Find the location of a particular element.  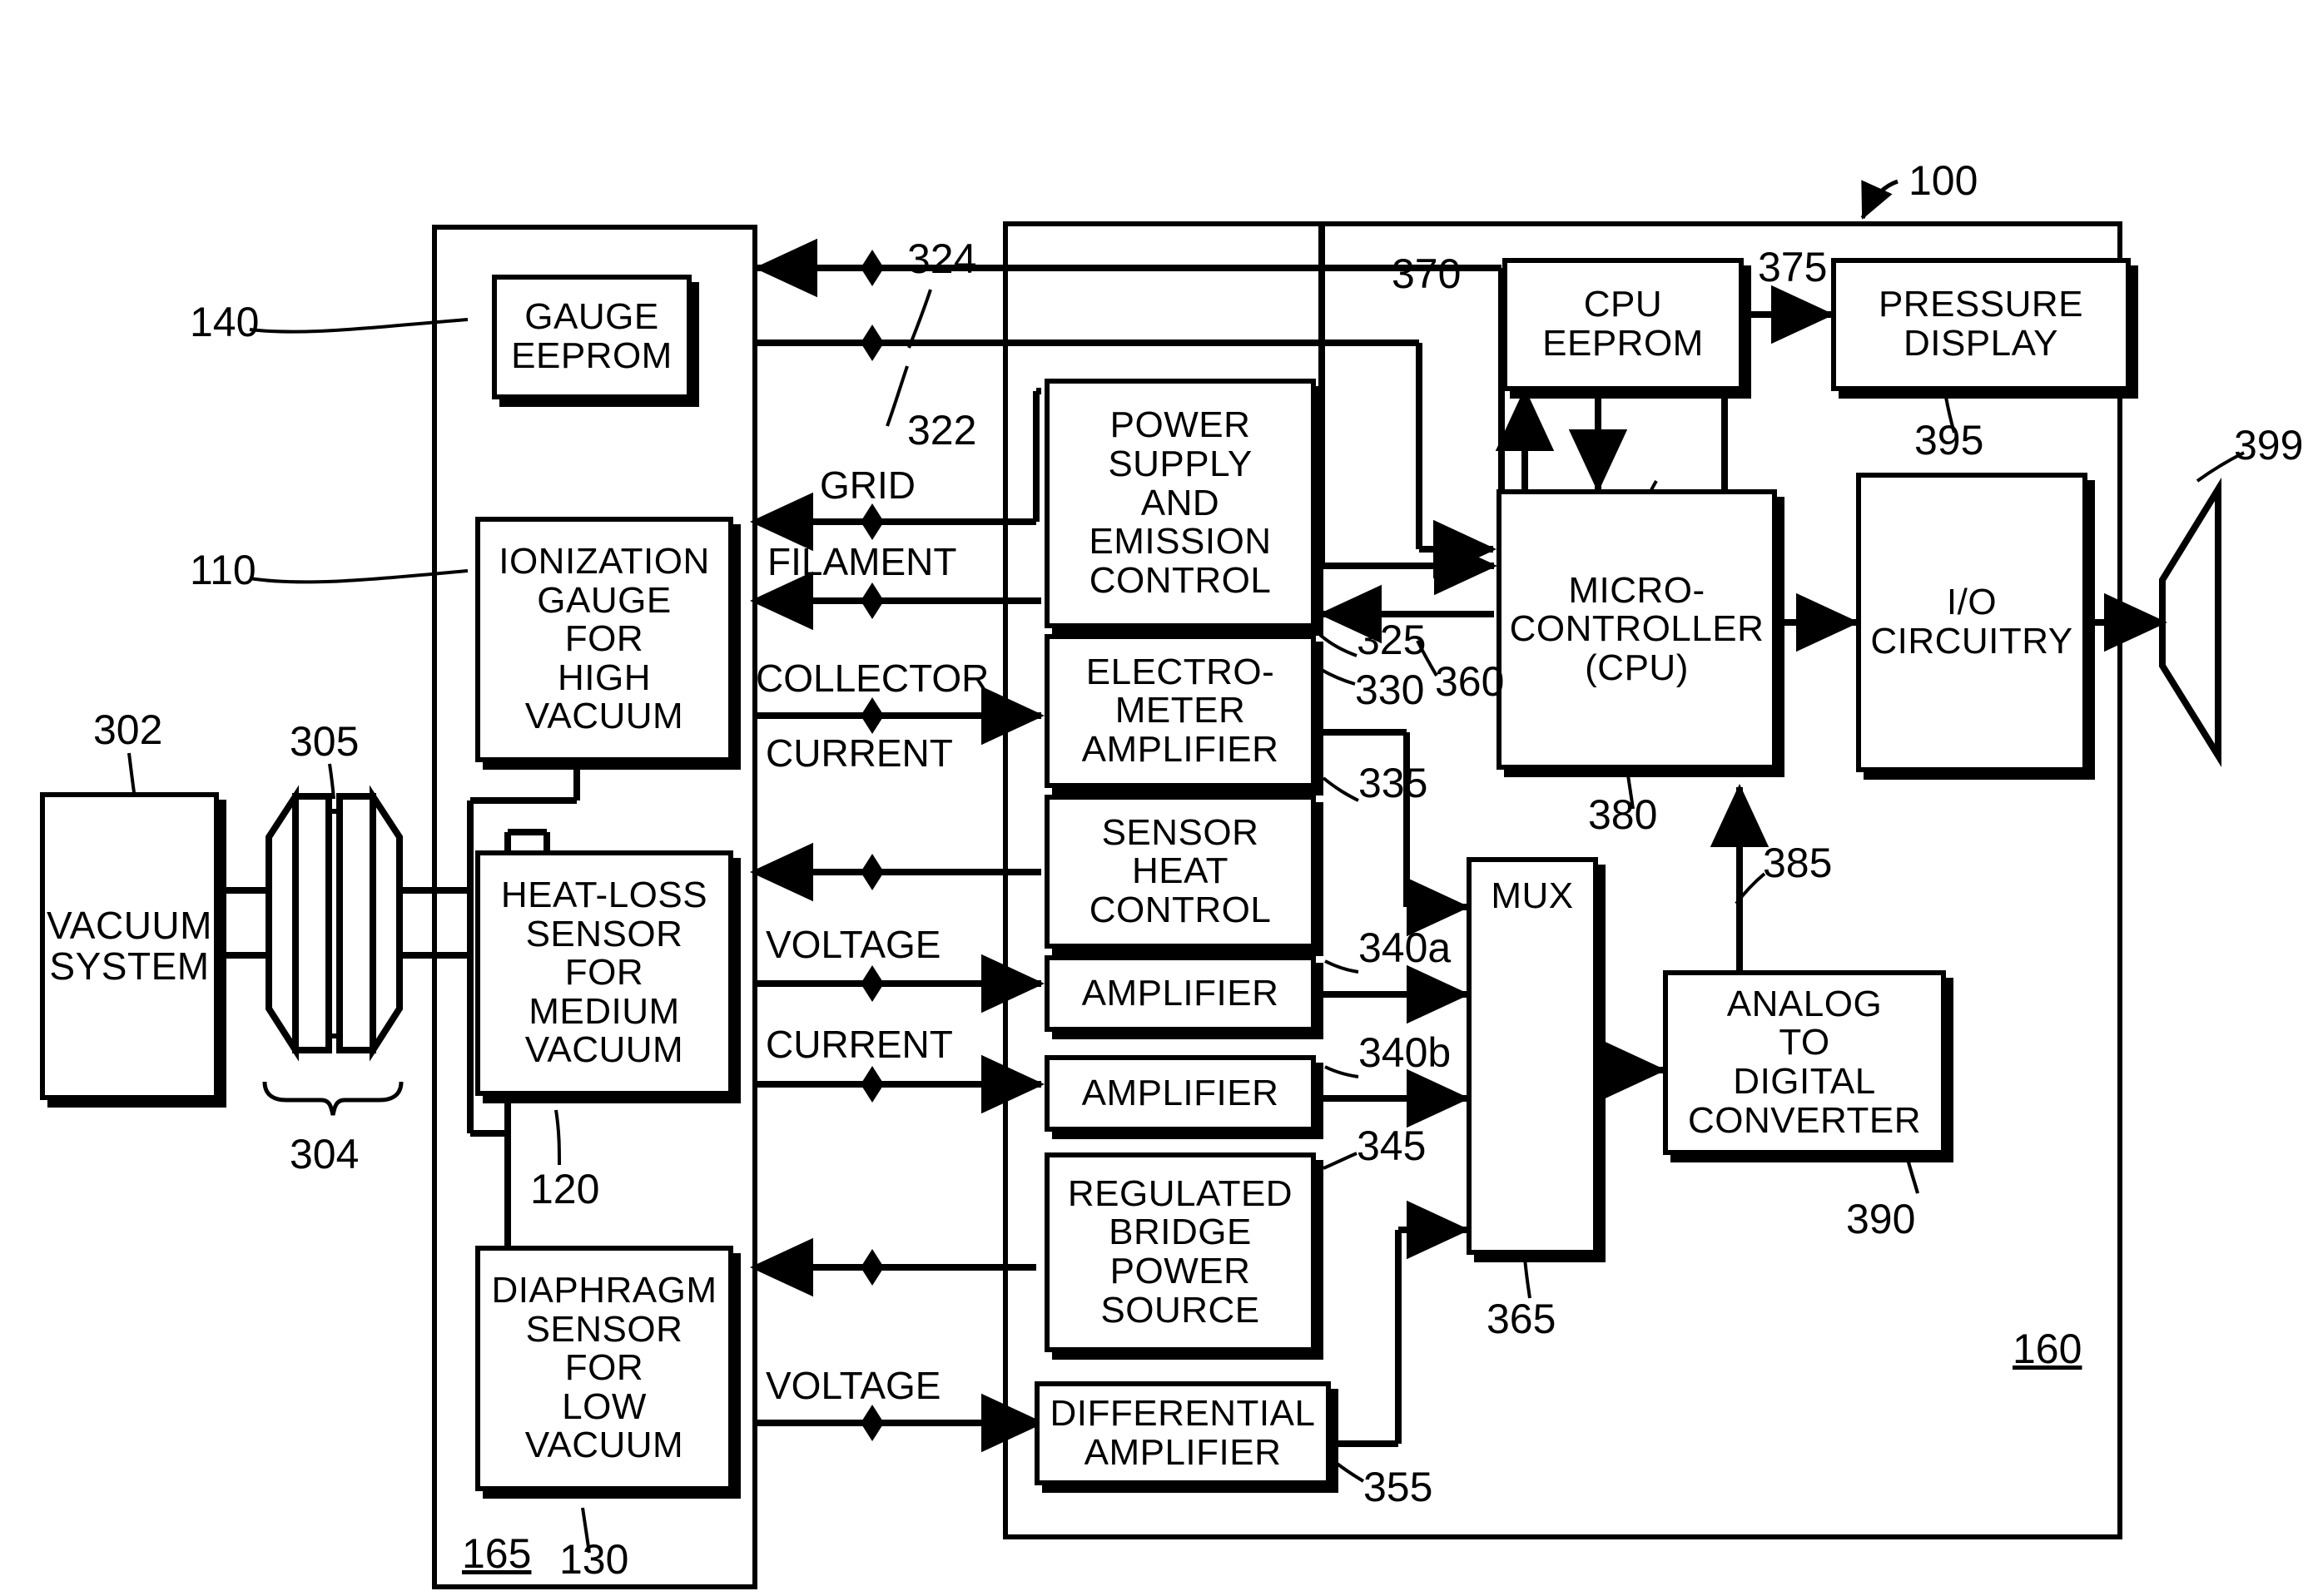

block-label: ELECTRO- METER AMPLIFIER is located at coordinates (1180, 710).